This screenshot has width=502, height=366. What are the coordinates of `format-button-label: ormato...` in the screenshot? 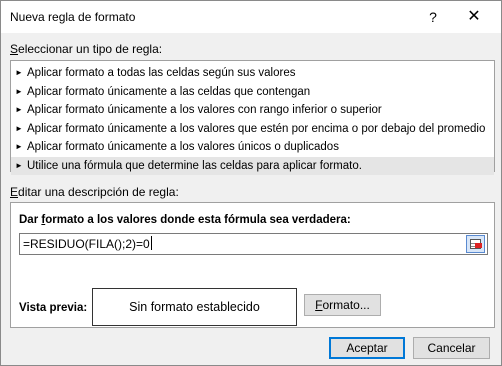 It's located at (346, 305).